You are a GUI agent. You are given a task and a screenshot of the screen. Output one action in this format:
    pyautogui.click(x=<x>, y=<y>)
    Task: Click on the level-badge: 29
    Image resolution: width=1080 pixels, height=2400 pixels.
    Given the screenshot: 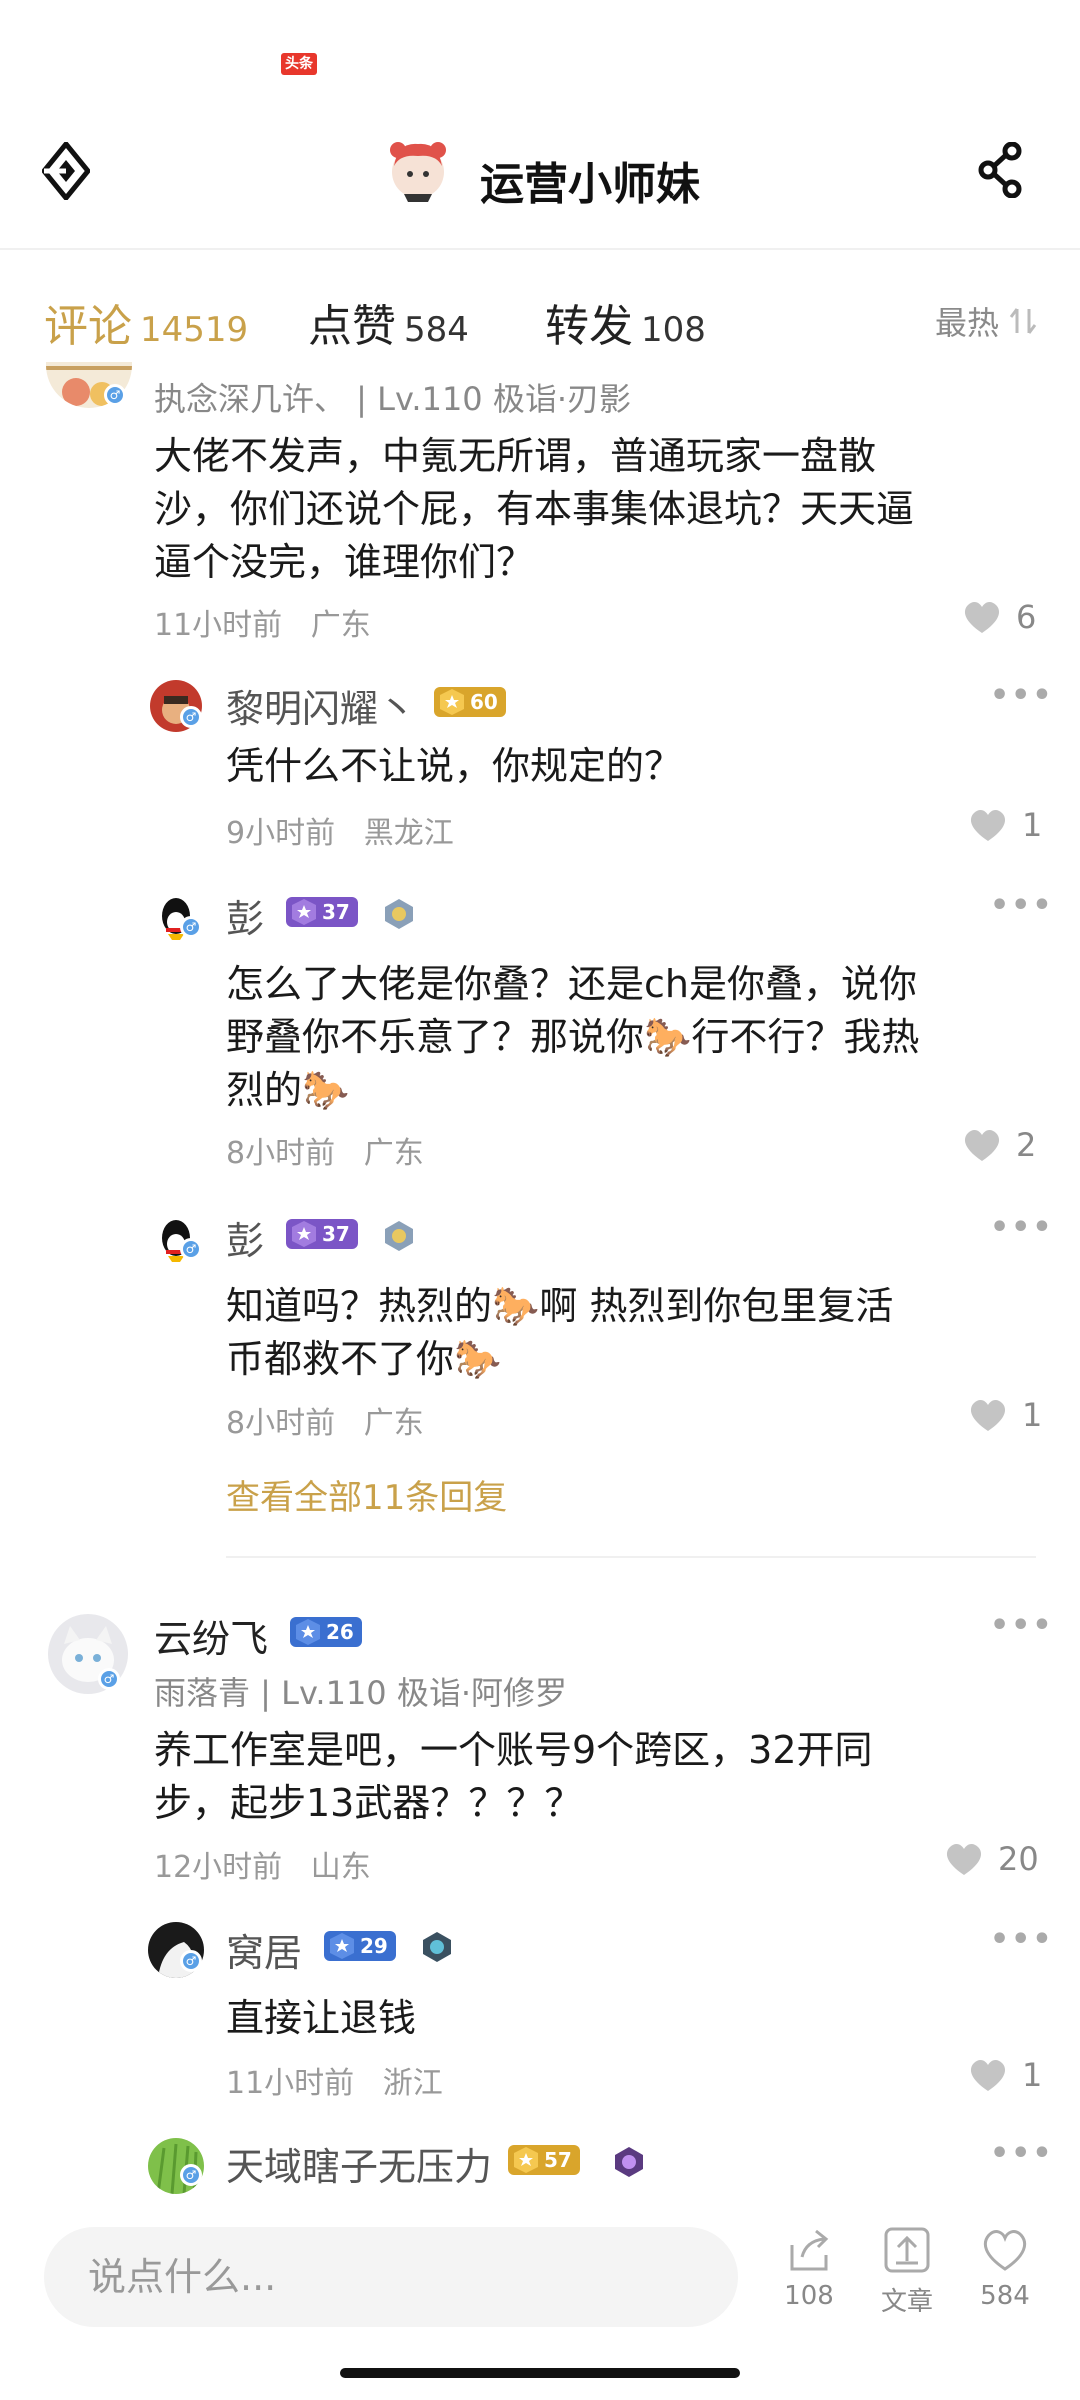 What is the action you would take?
    pyautogui.click(x=360, y=1946)
    